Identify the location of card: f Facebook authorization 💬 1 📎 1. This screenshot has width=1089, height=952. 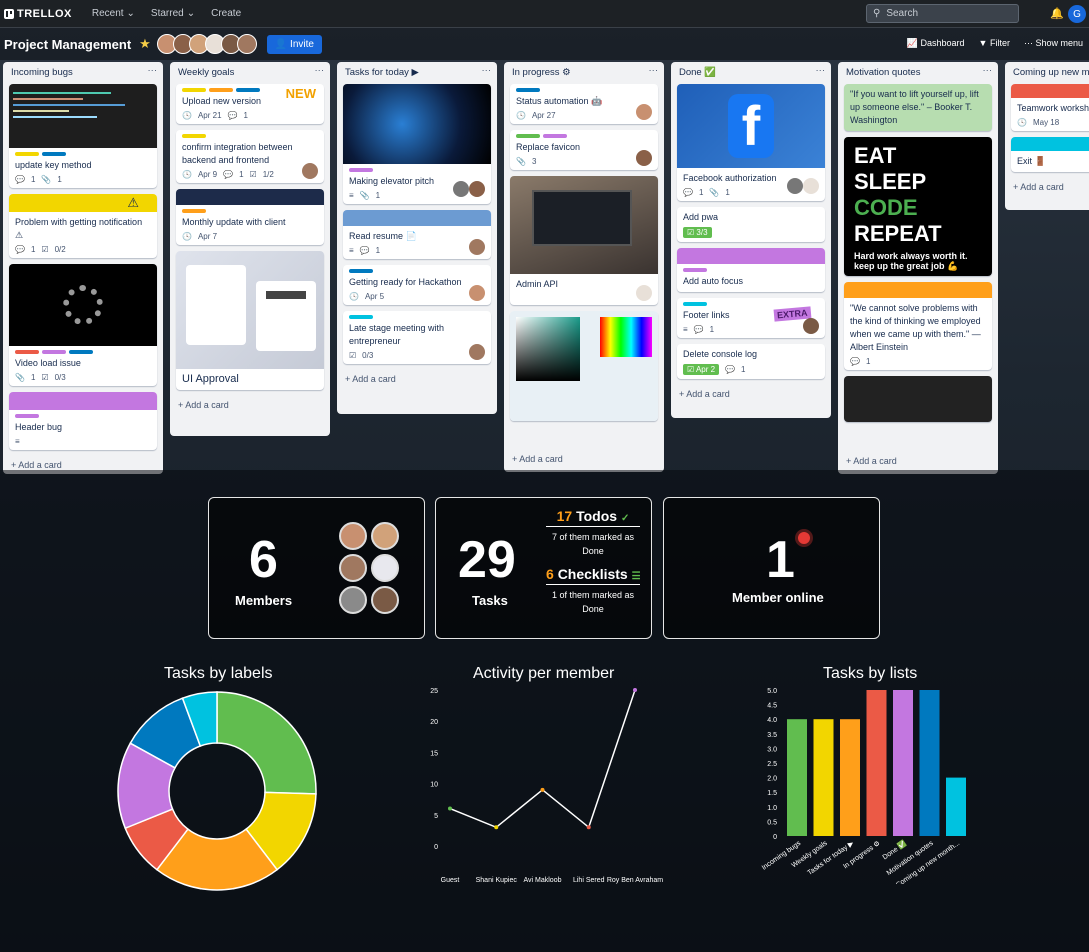
(751, 142).